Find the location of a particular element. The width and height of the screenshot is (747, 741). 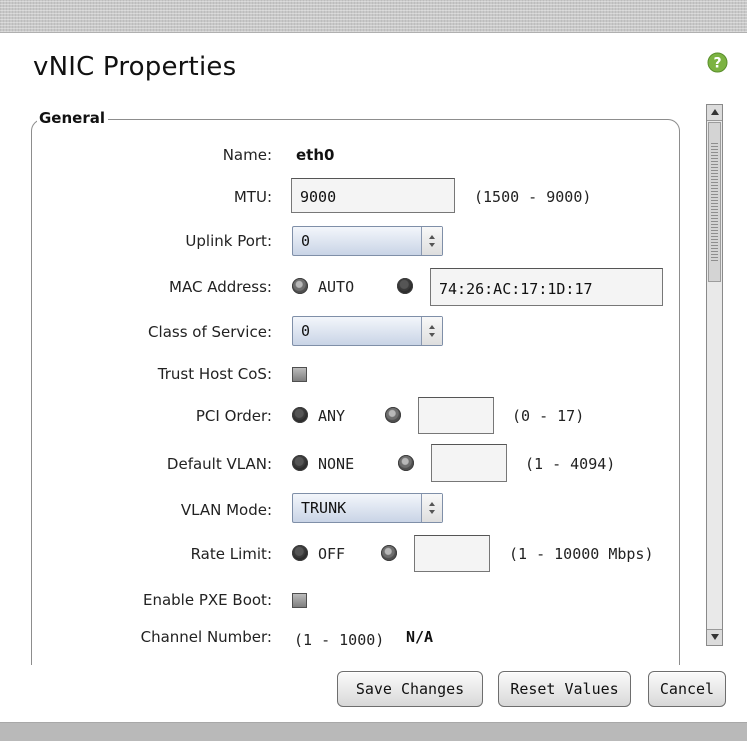

dialog-title: vNIC Properties is located at coordinates (135, 67).